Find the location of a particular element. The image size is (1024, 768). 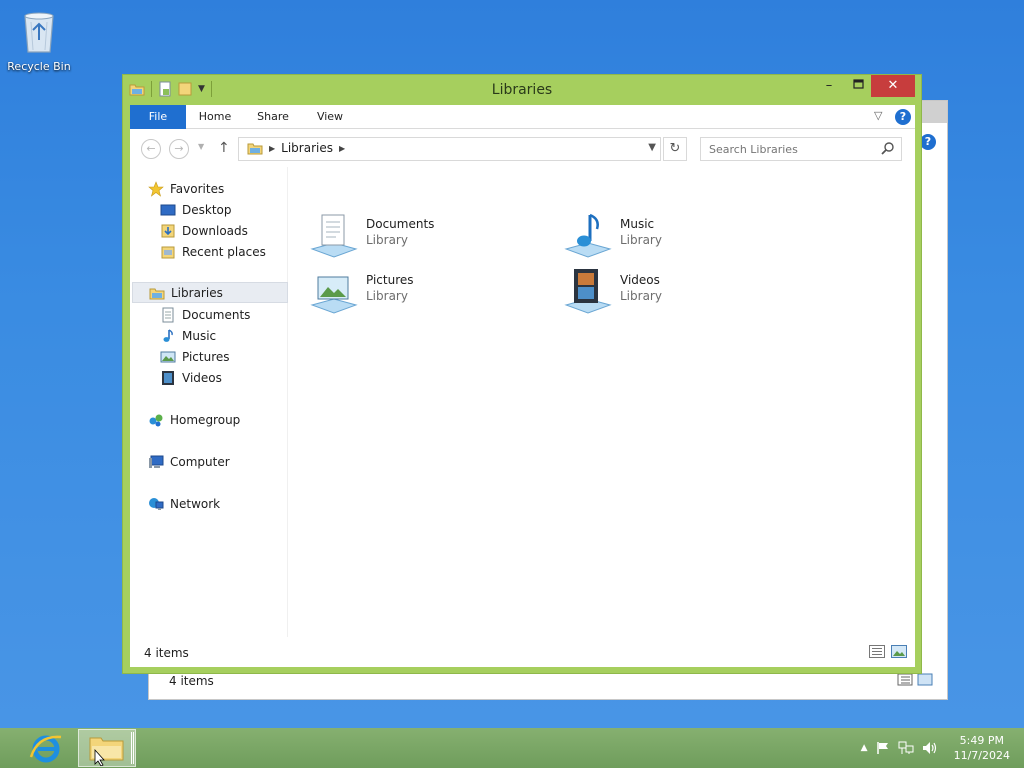

tab-file: File is located at coordinates (158, 117).